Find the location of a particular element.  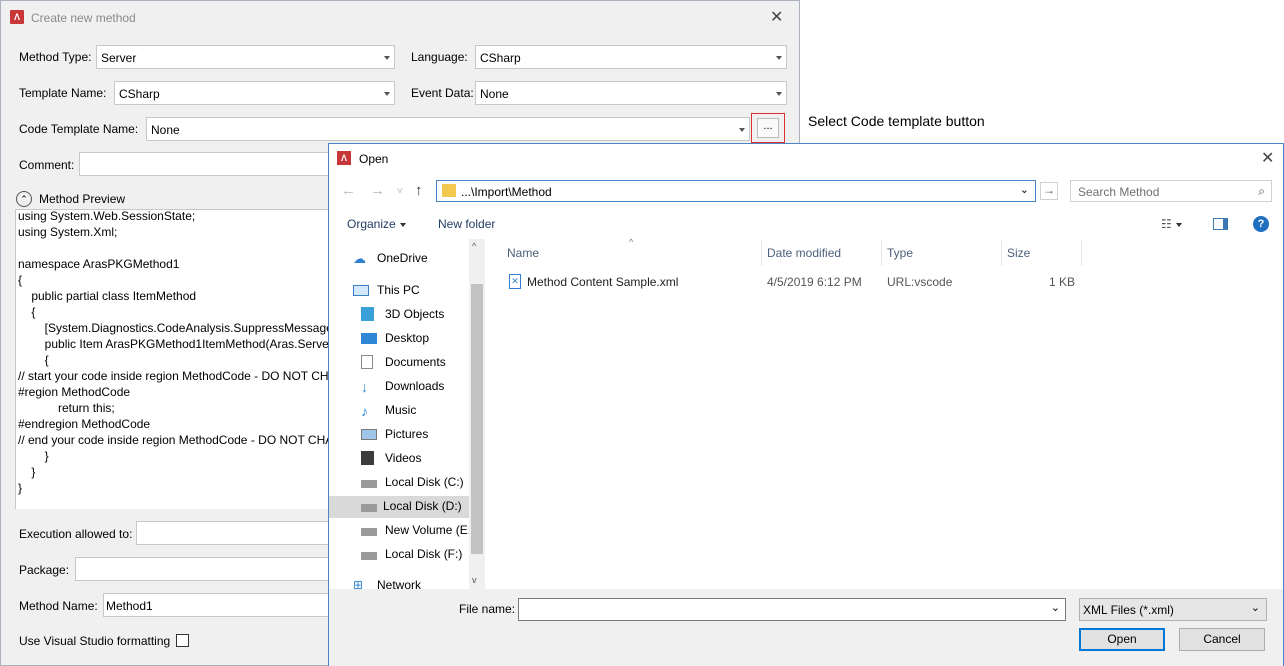

nav-item-pictures: Pictures is located at coordinates (415, 435).